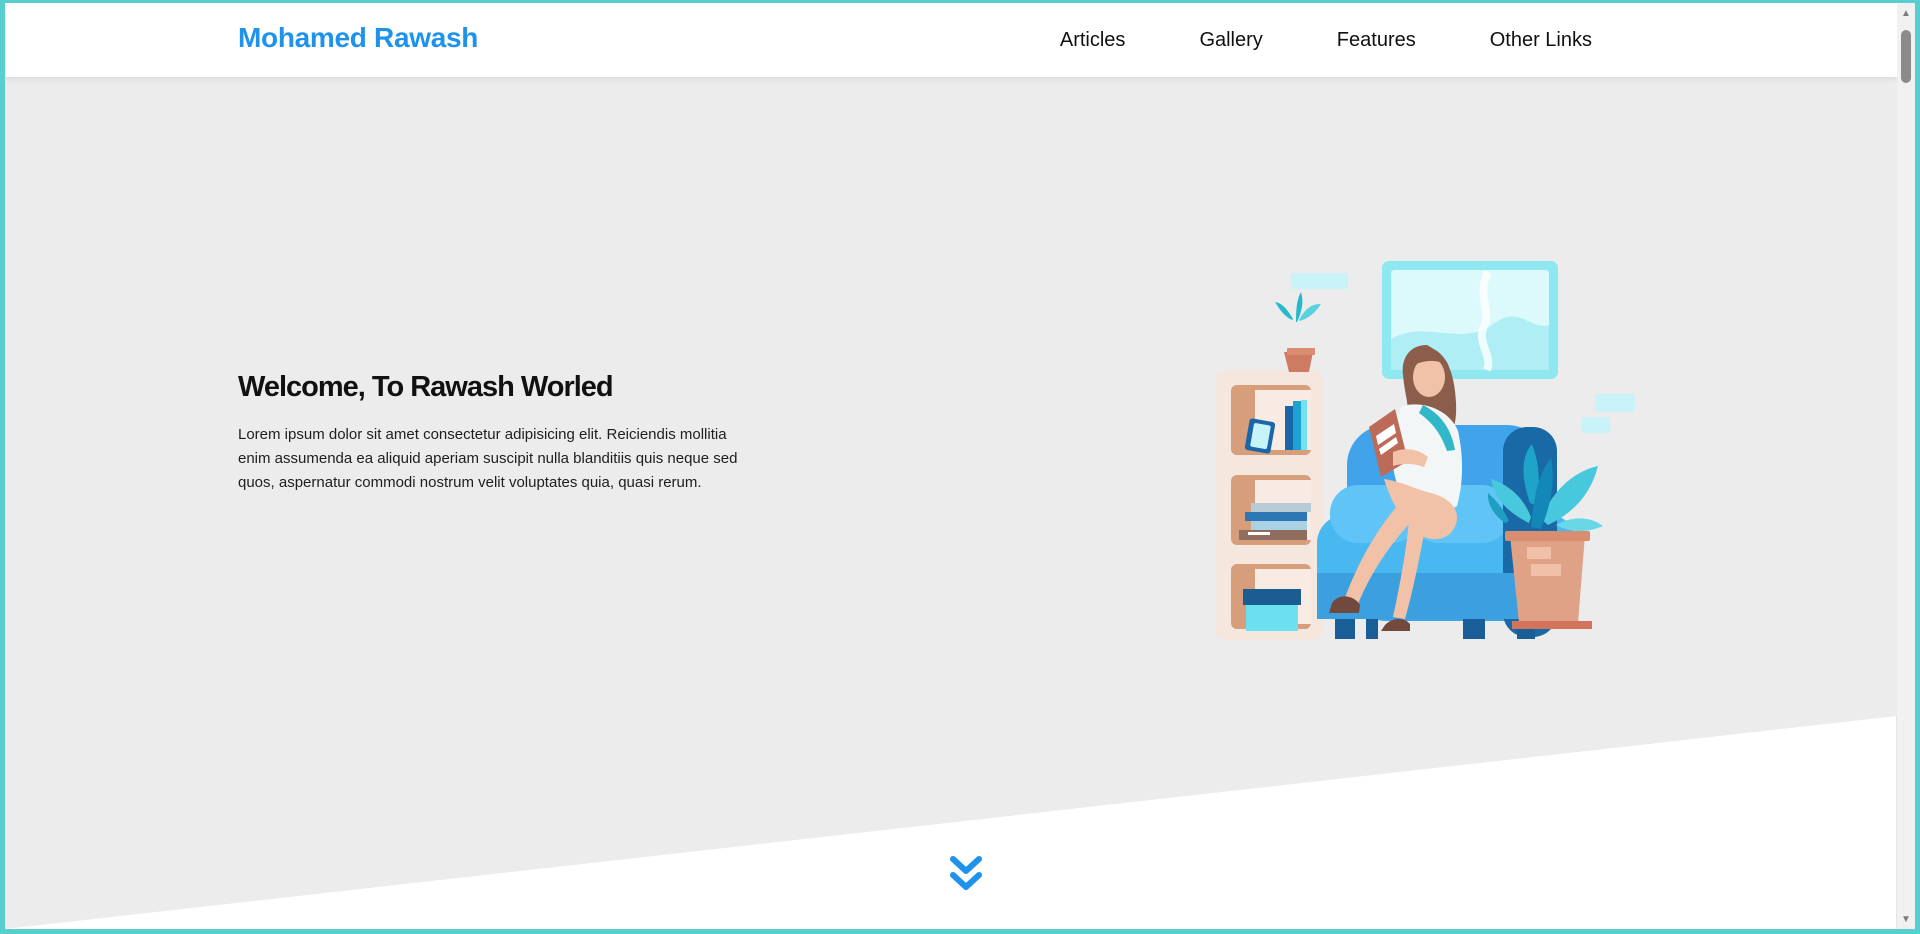  Describe the element at coordinates (1376, 40) in the screenshot. I see `nav-link-features: Features` at that location.